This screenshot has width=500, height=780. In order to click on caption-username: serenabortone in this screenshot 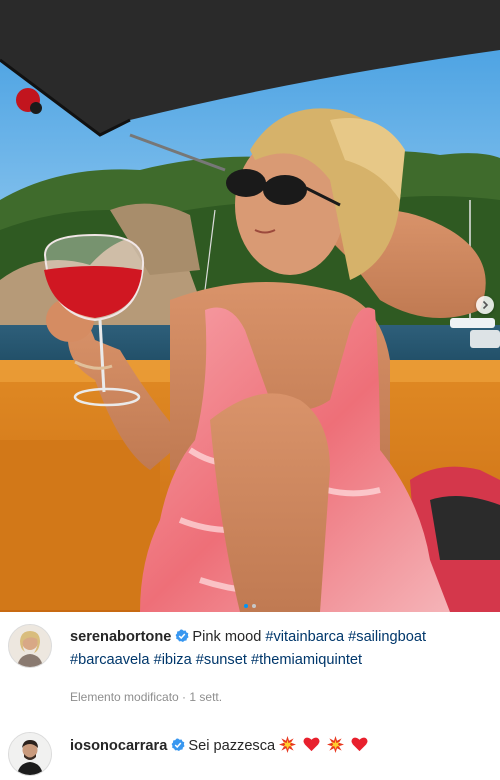, I will do `click(120, 637)`.